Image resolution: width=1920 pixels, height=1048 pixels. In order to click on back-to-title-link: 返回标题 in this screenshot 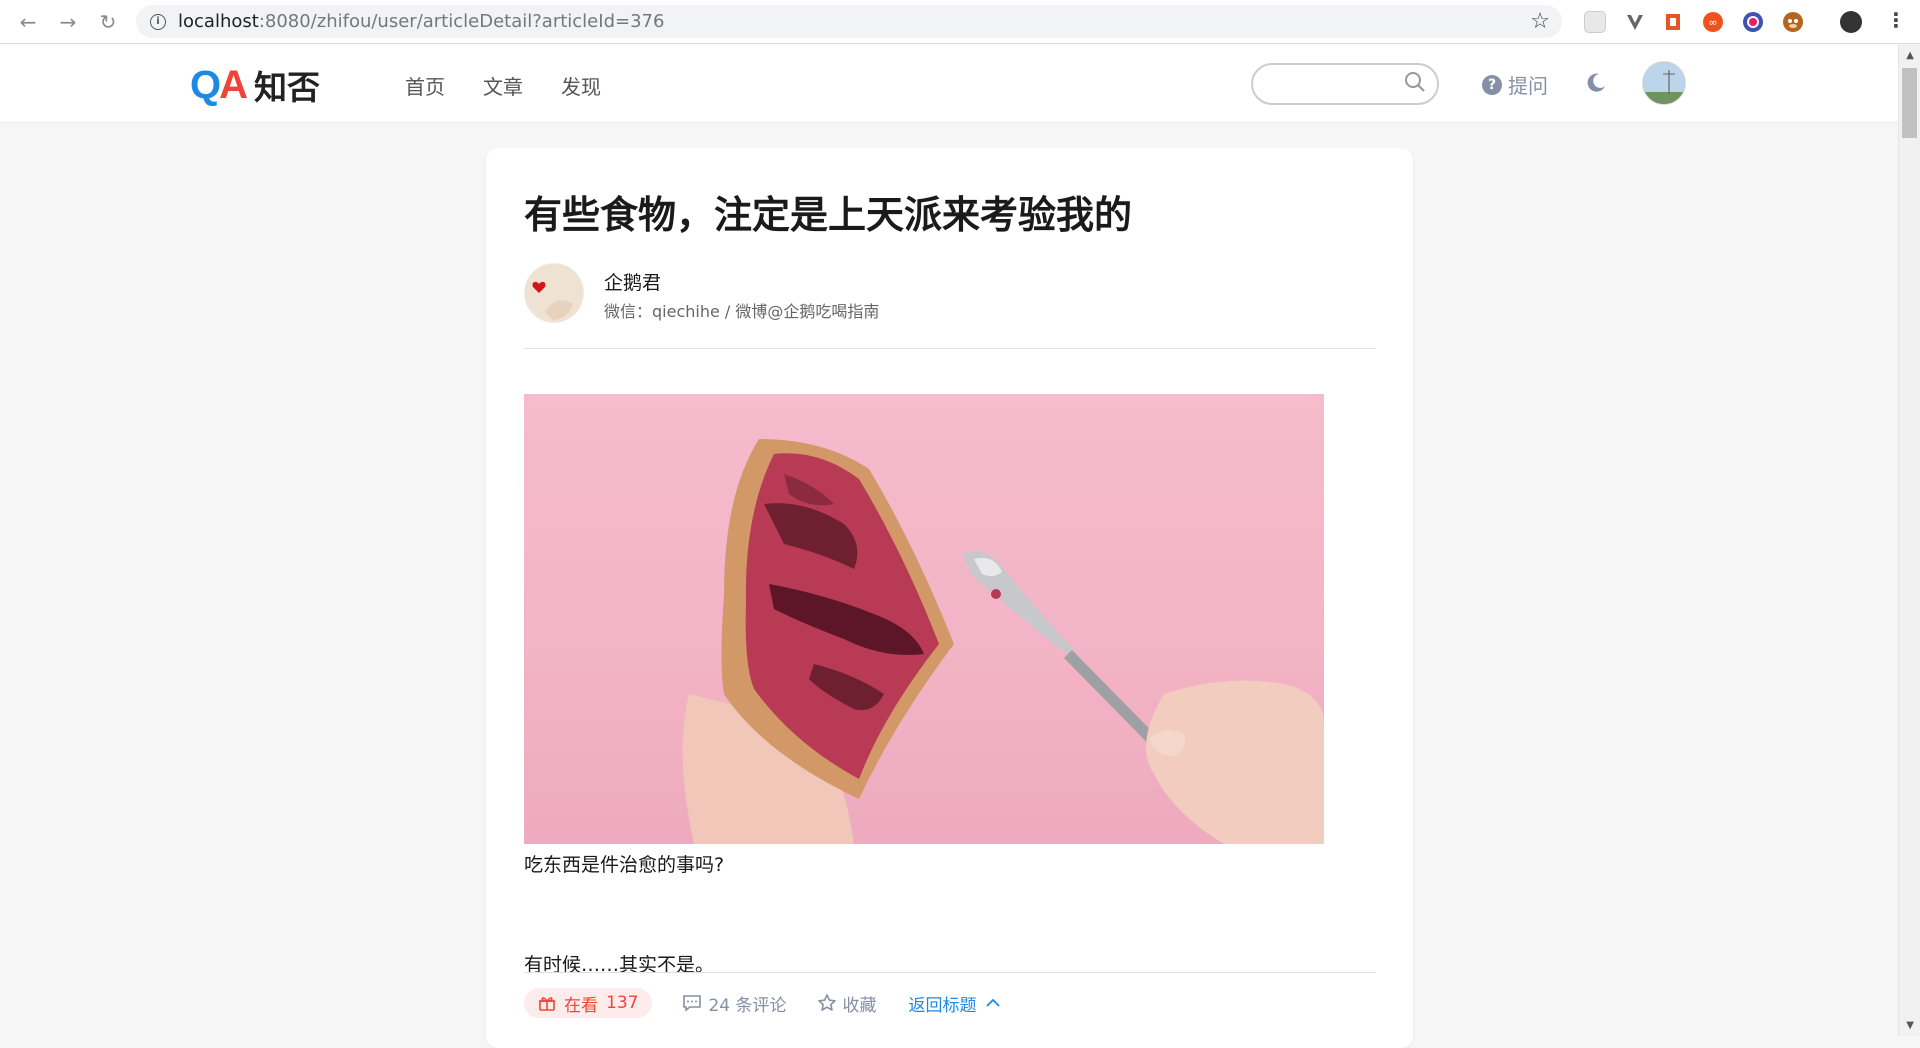, I will do `click(955, 1003)`.